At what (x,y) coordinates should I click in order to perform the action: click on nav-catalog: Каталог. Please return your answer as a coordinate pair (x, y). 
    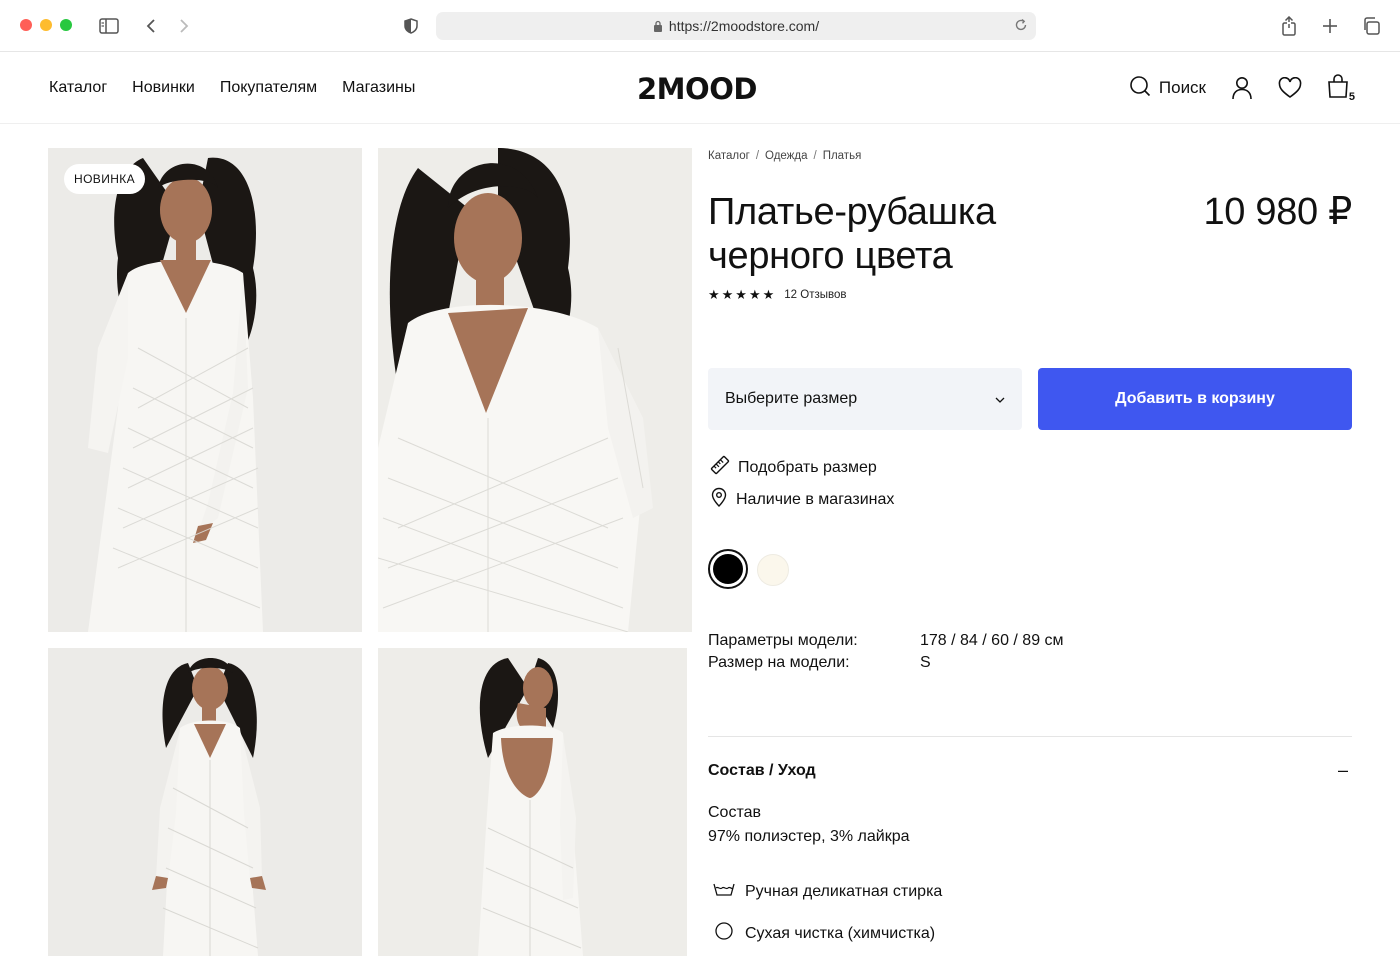
    Looking at the image, I should click on (78, 88).